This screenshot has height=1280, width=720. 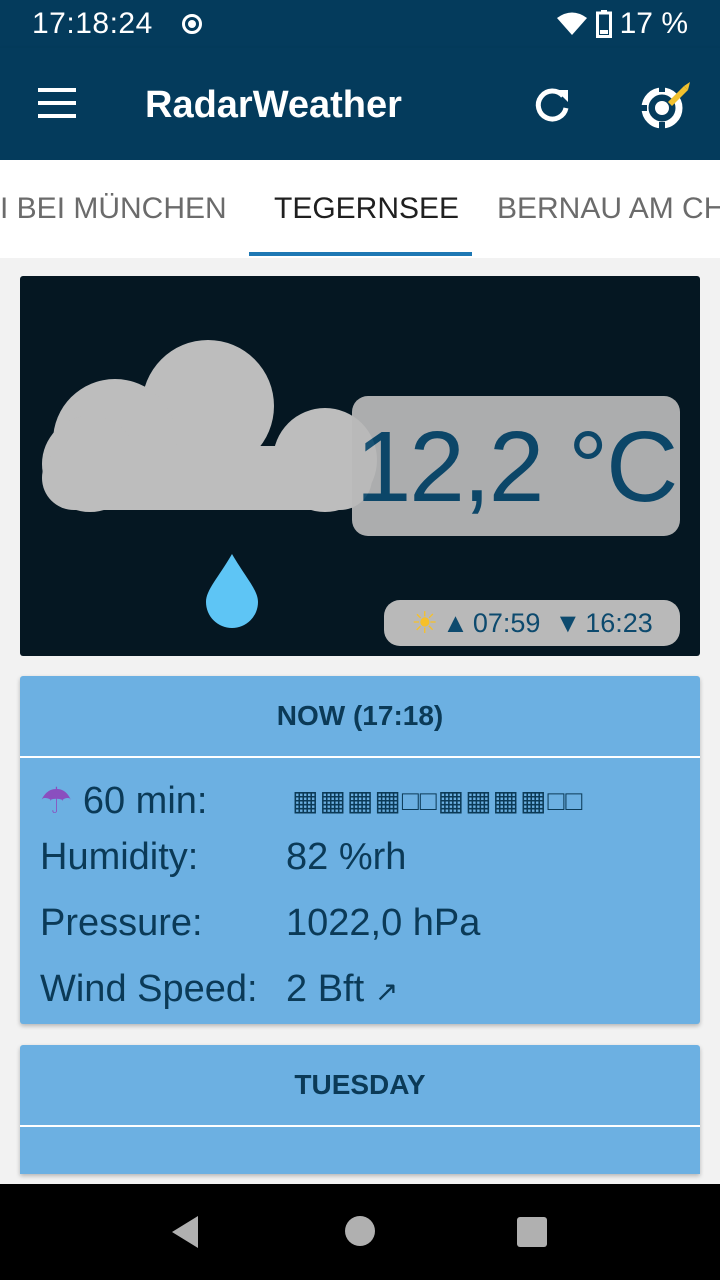 What do you see at coordinates (552, 106) in the screenshot?
I see `refresh-icon` at bounding box center [552, 106].